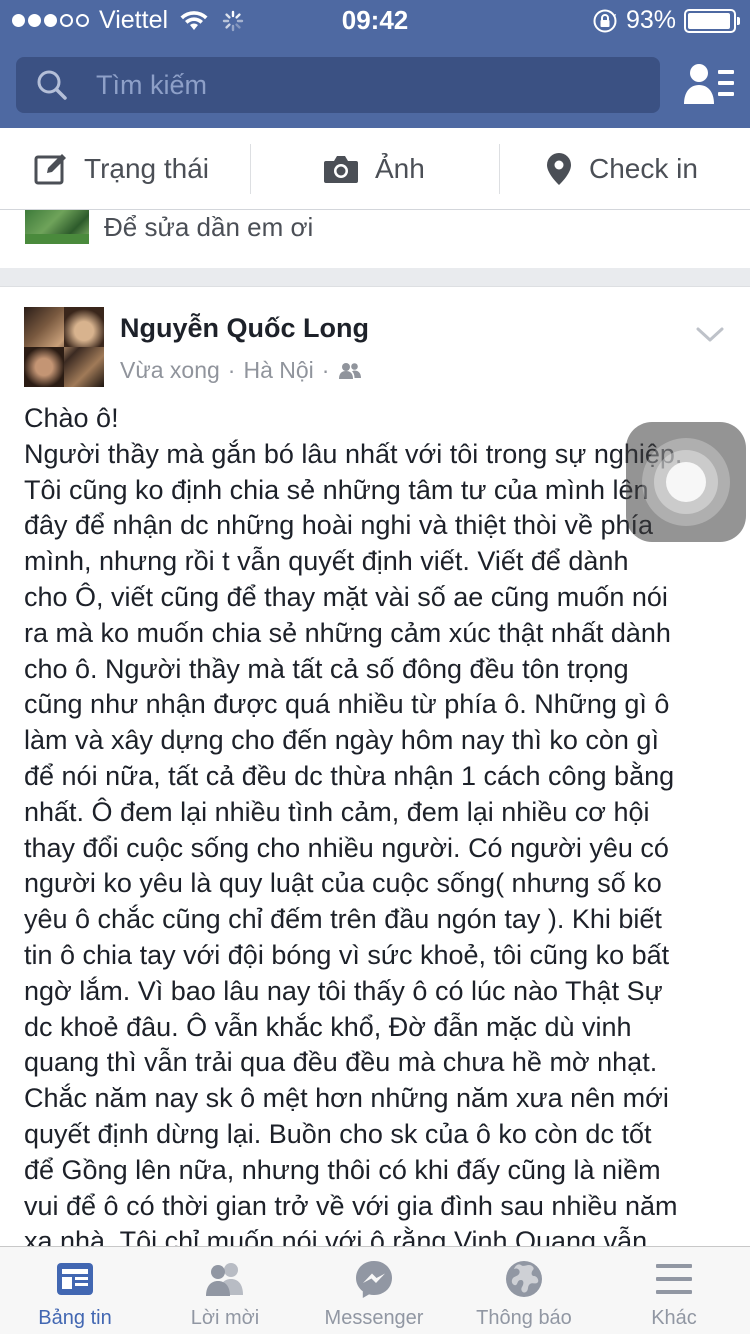  I want to click on composer-bar: Trạng thái Ảnh Check in, so click(375, 169).